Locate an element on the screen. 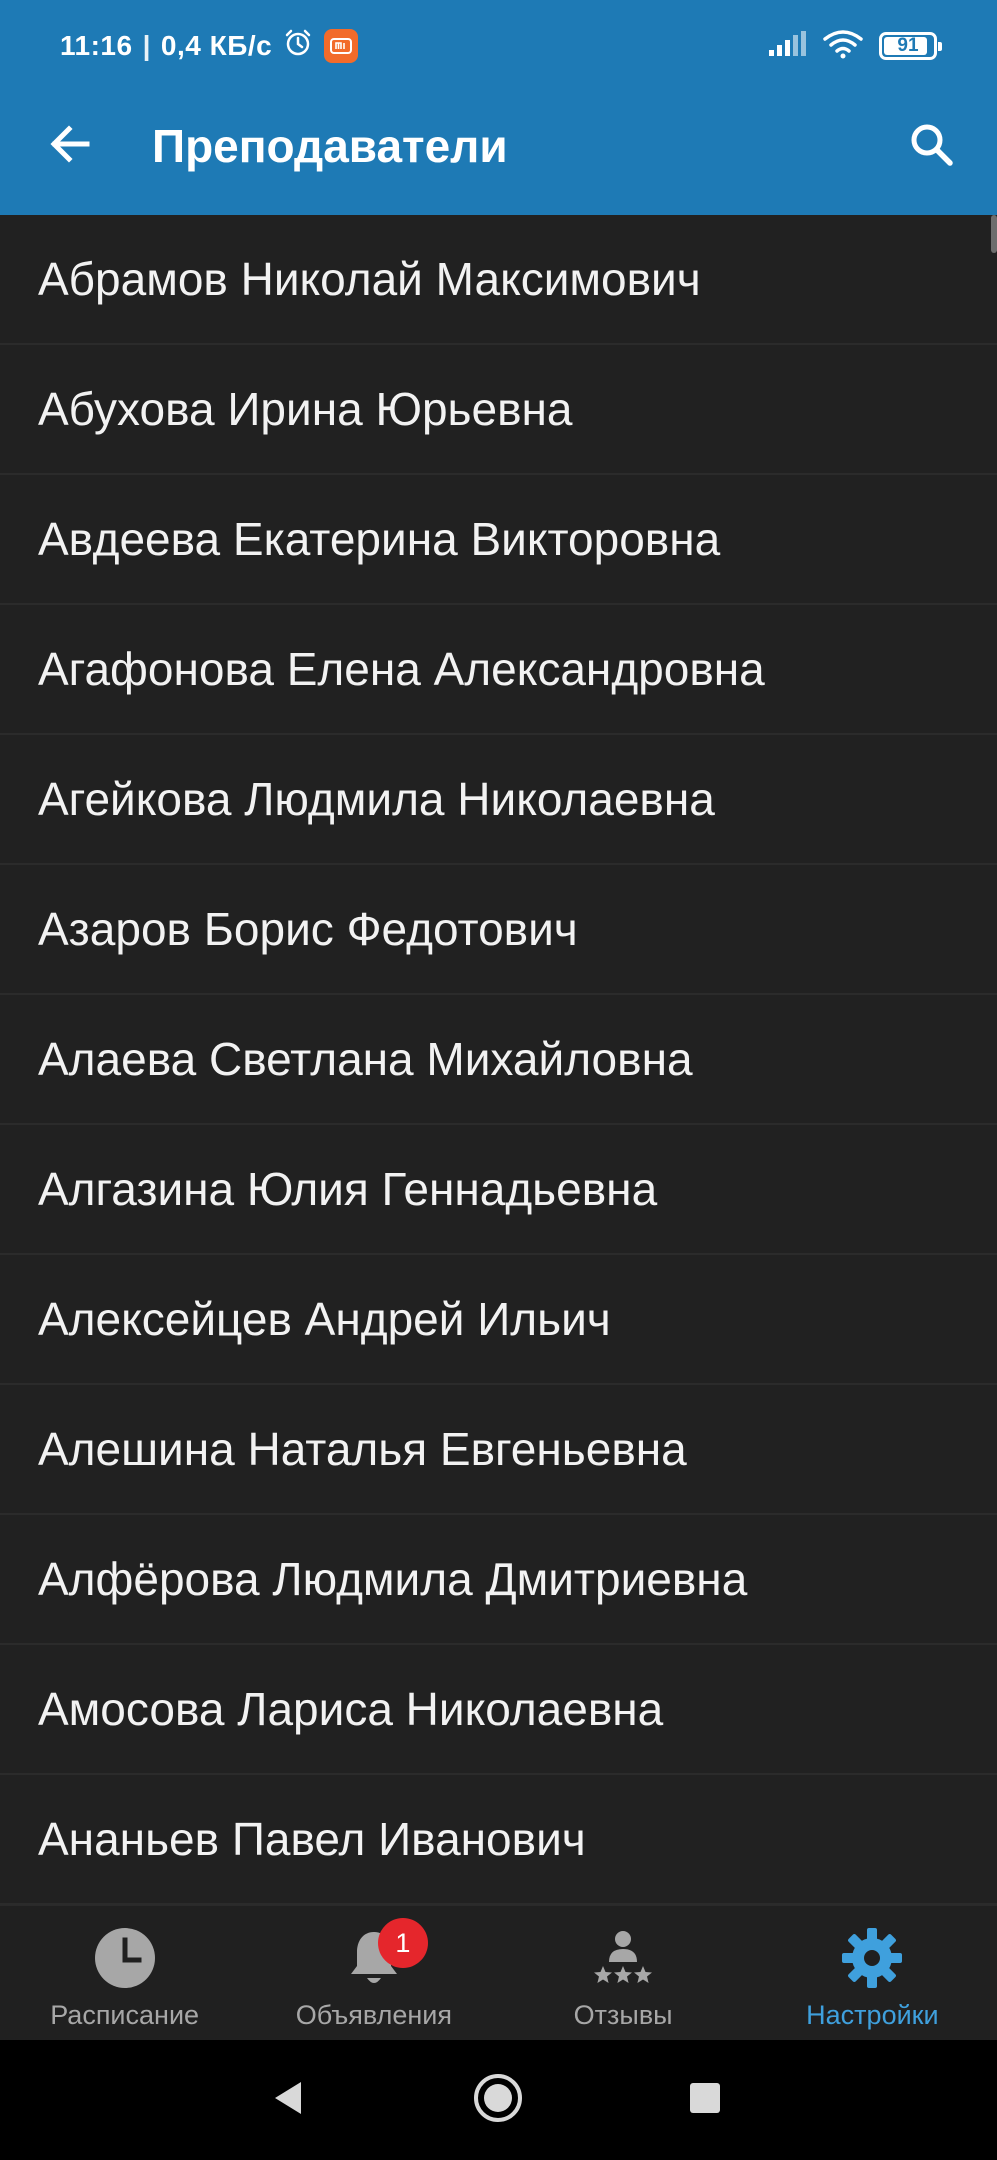 The height and width of the screenshot is (2160, 997). gear-icon is located at coordinates (872, 1958).